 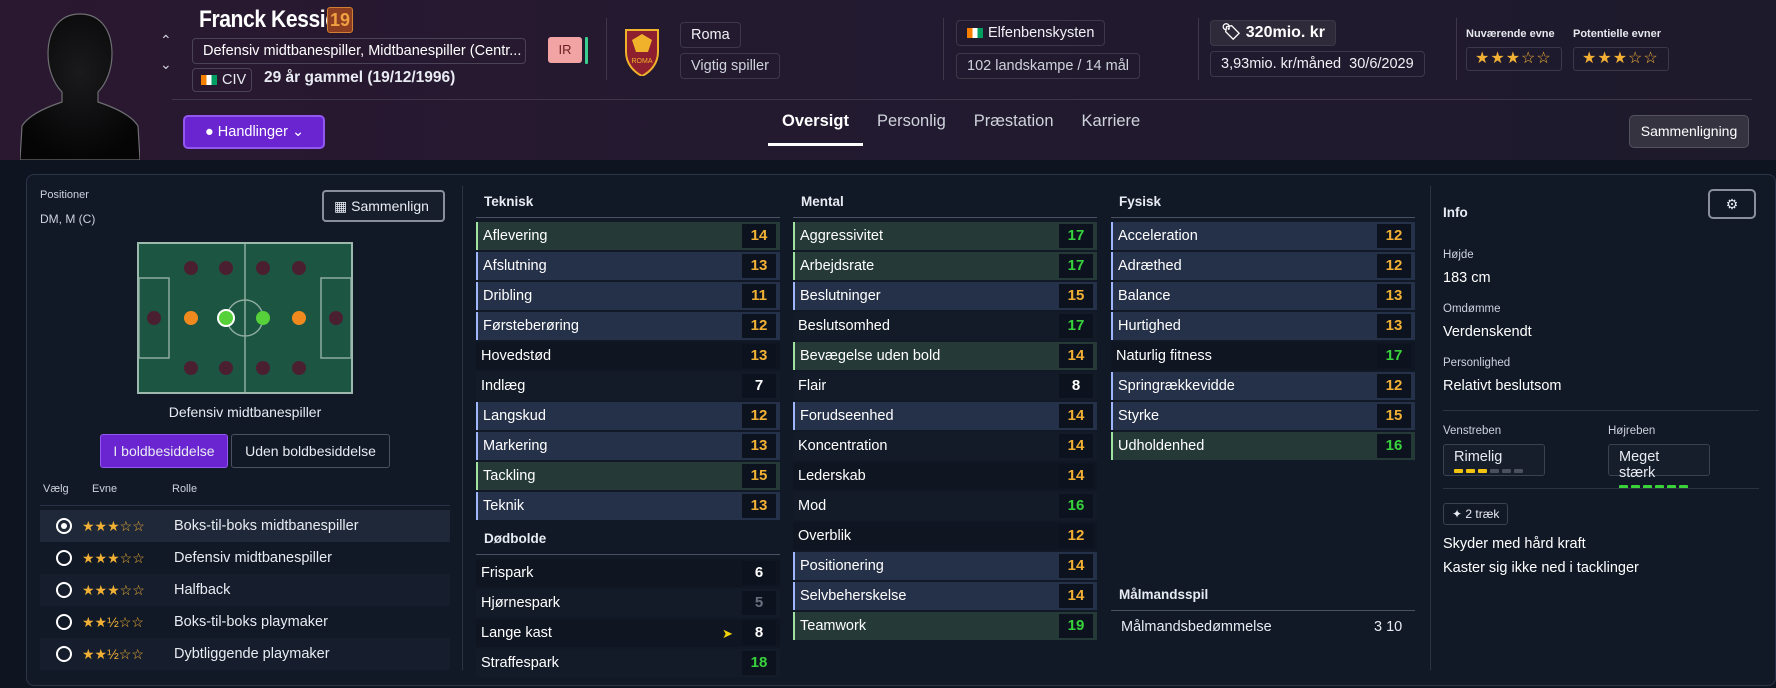 What do you see at coordinates (1263, 266) in the screenshot?
I see `attribute-row: Adræthed 12` at bounding box center [1263, 266].